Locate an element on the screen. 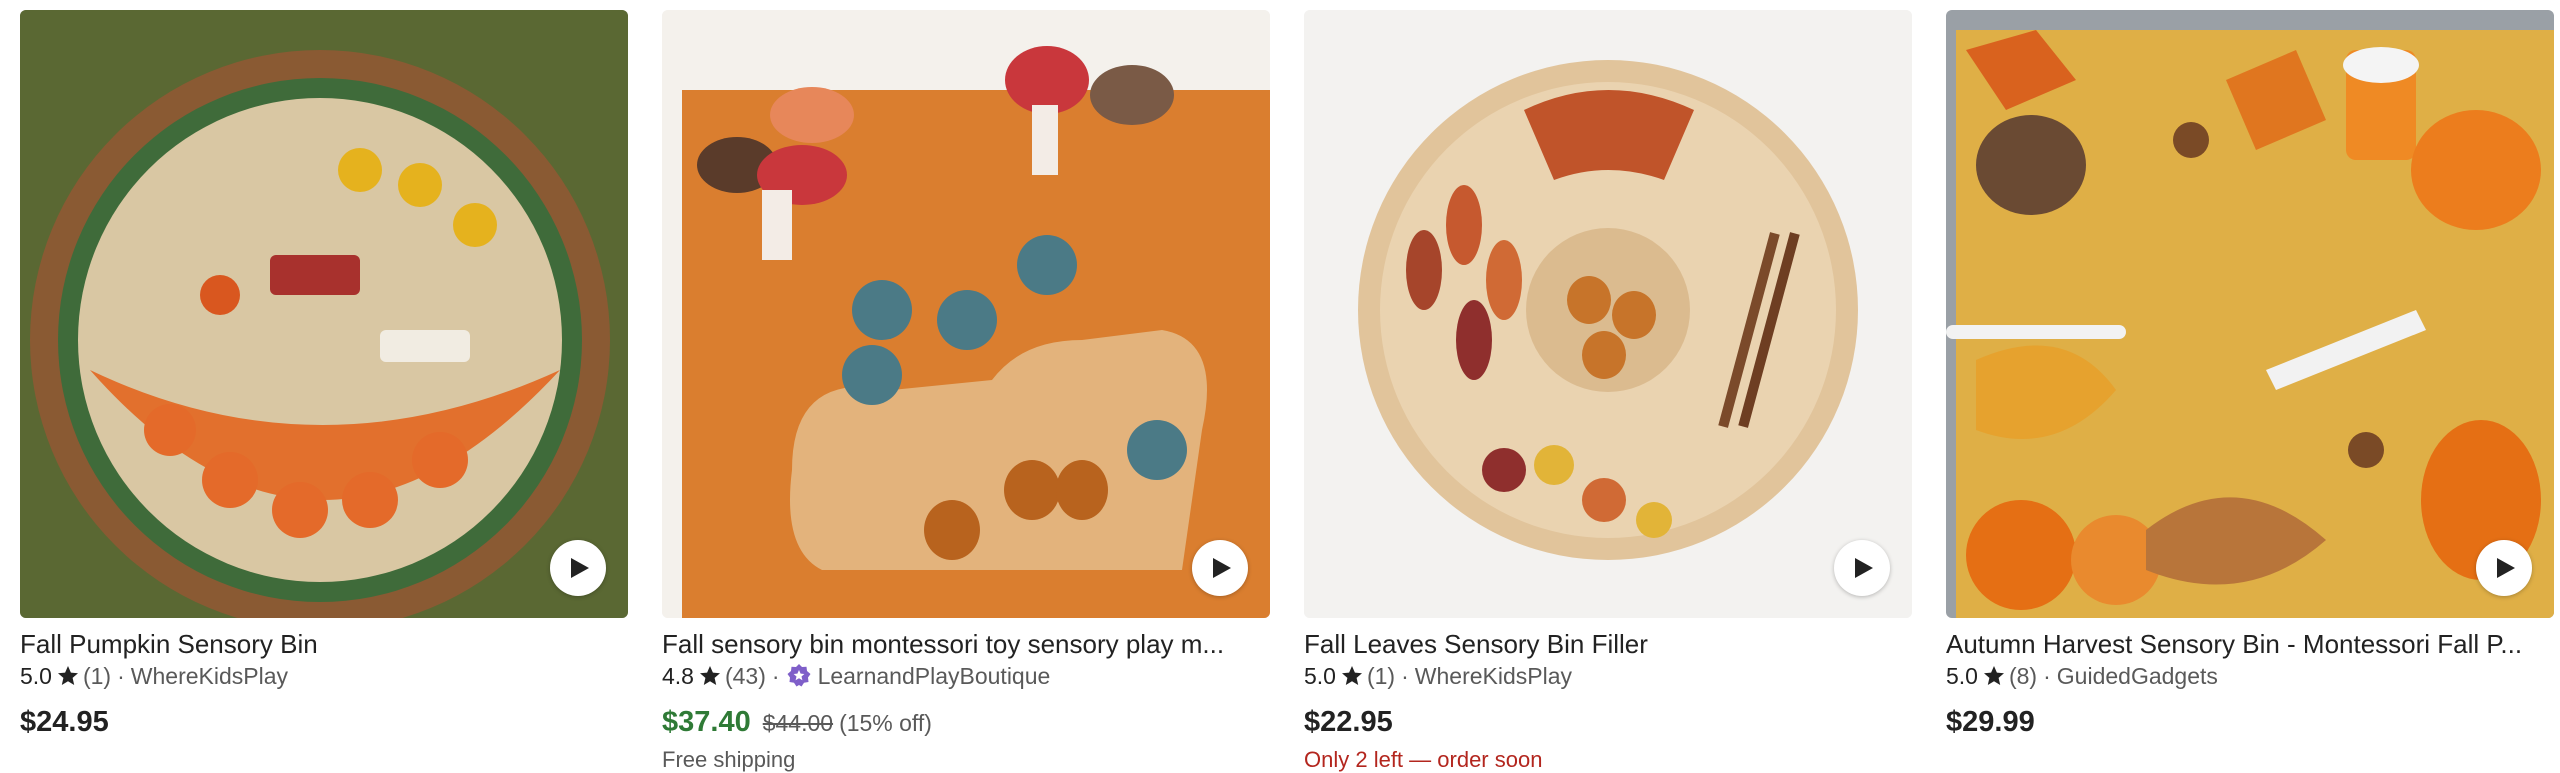 This screenshot has width=2560, height=773. shipping-label: Free shipping is located at coordinates (729, 759).